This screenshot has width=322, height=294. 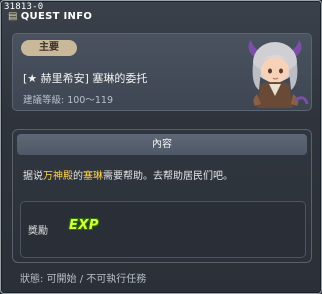 What do you see at coordinates (33, 176) in the screenshot?
I see `description-text: 据说` at bounding box center [33, 176].